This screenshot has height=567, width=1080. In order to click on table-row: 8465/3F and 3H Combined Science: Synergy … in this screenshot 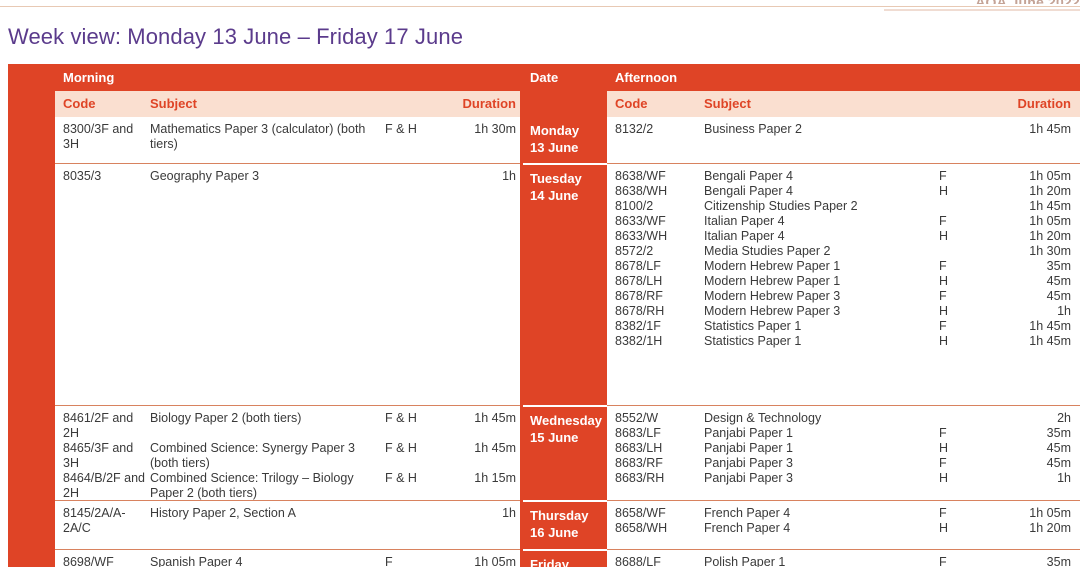, I will do `click(289, 456)`.